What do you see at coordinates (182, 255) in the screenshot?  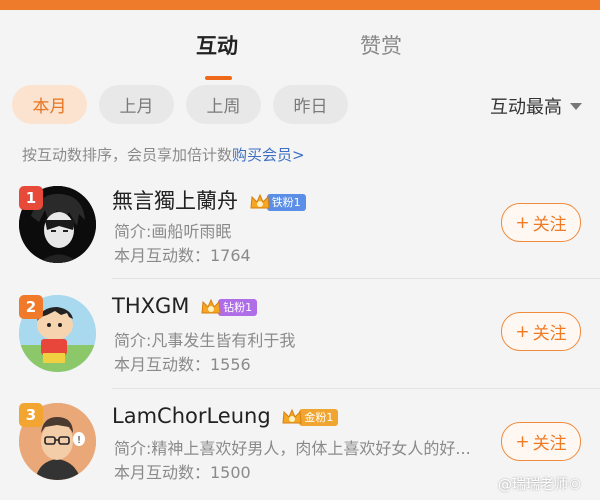 I see `interaction-count: 本月互动数：1764` at bounding box center [182, 255].